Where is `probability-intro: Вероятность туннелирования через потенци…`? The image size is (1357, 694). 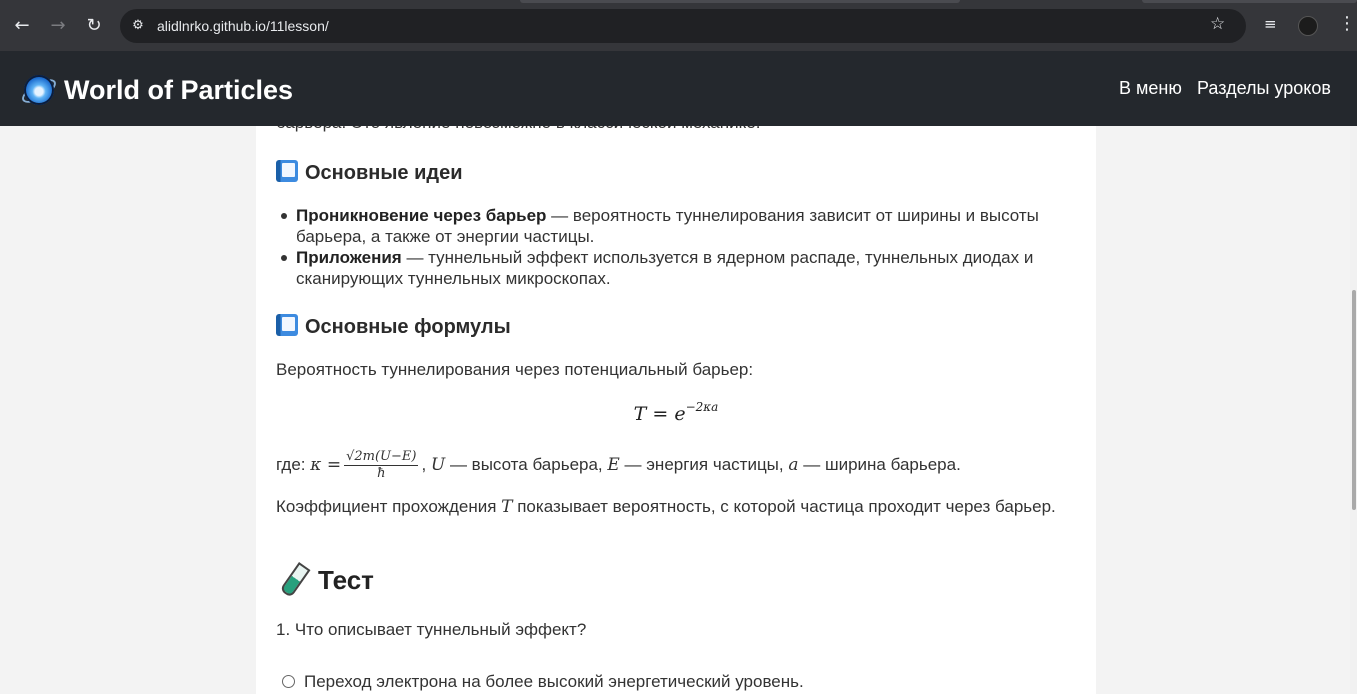
probability-intro: Вероятность туннелирования через потенци… is located at coordinates (515, 369).